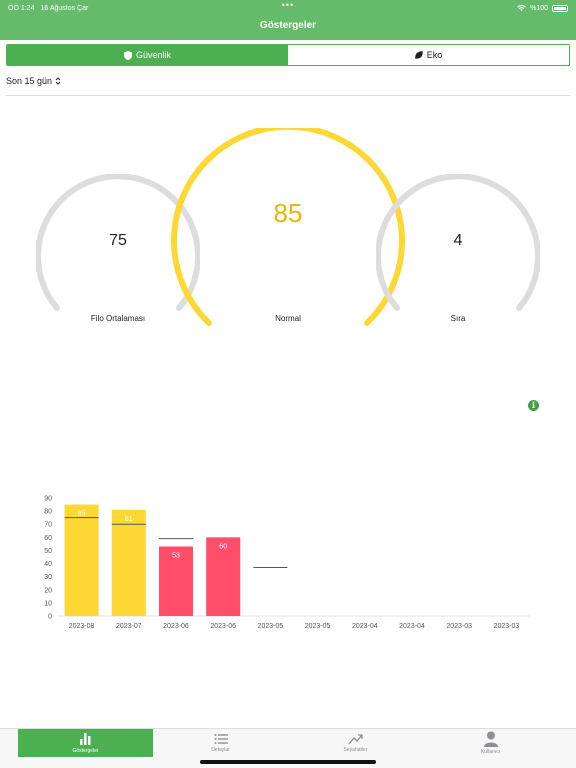 This screenshot has height=768, width=576. Describe the element at coordinates (490, 739) in the screenshot. I see `person-icon` at that location.